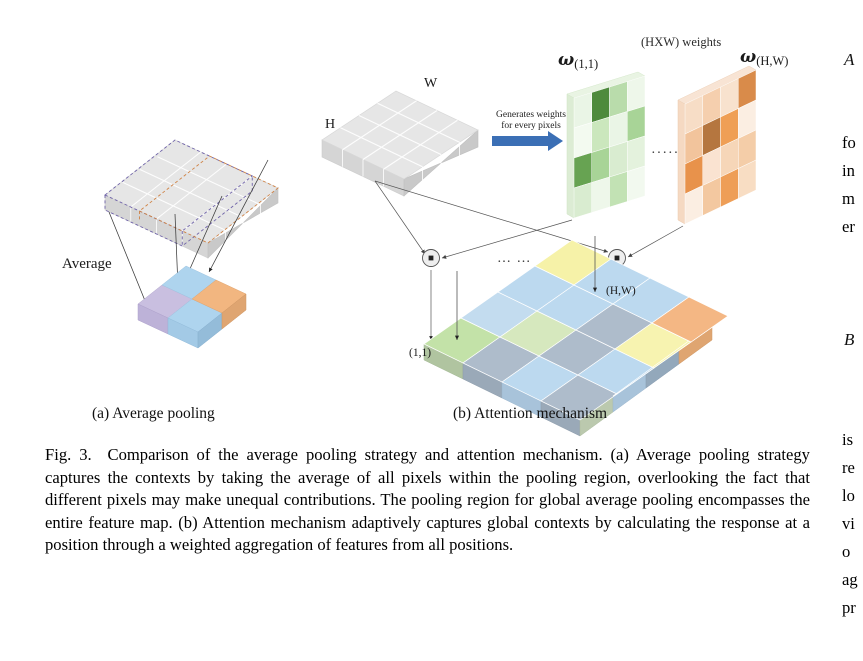 This screenshot has width=863, height=661. Describe the element at coordinates (621, 291) in the screenshot. I see `output-last-index-label: (H,W)` at that location.